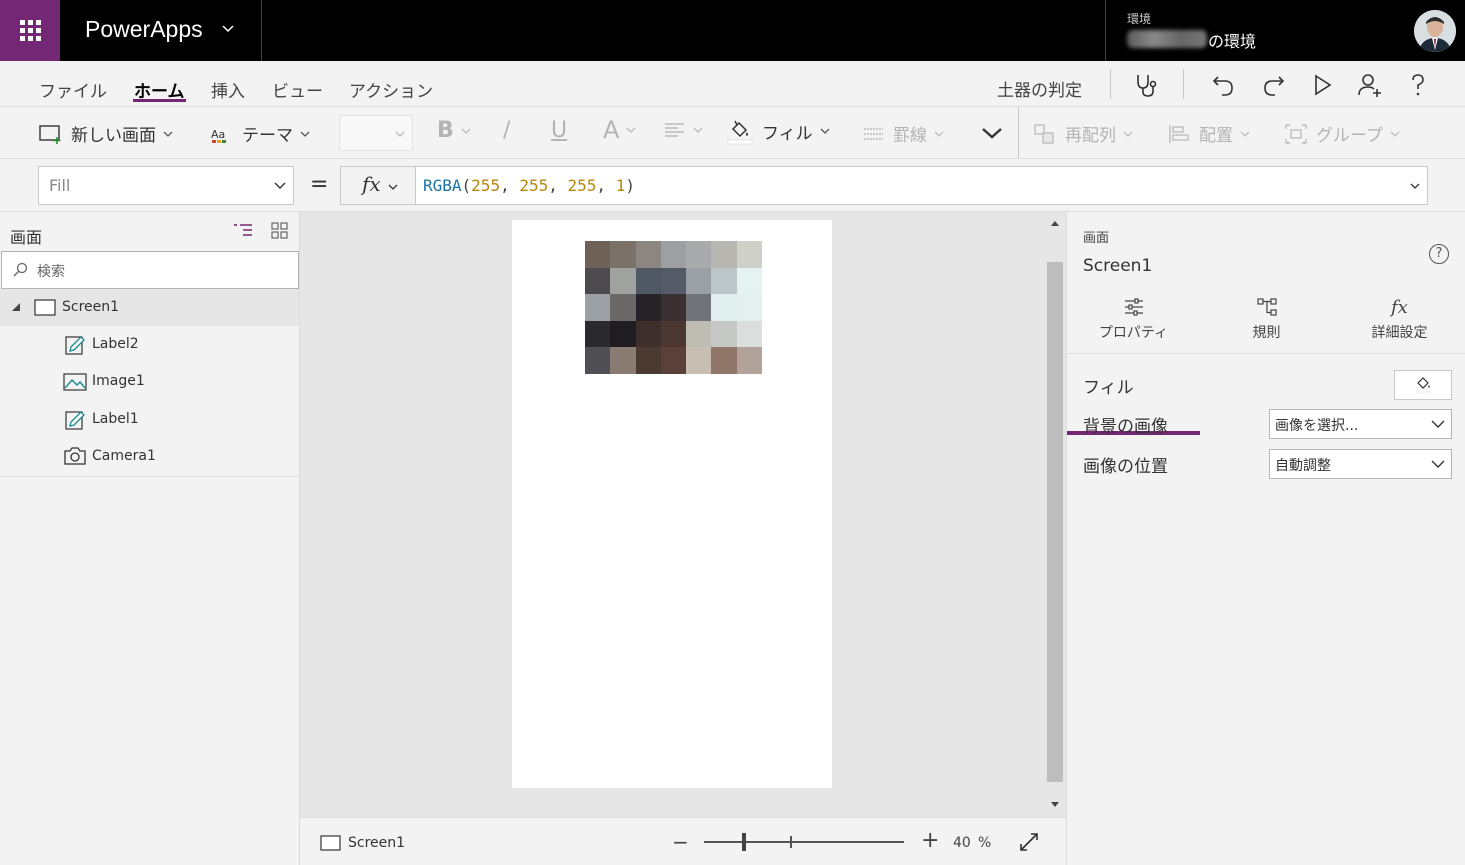  What do you see at coordinates (144, 29) in the screenshot?
I see `app-name: PowerApps` at bounding box center [144, 29].